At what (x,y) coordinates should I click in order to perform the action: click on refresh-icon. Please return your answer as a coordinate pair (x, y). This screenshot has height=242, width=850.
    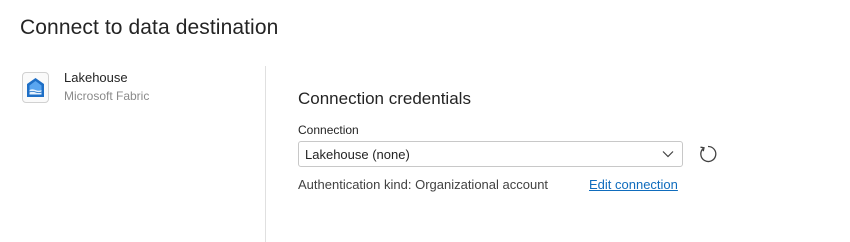
    Looking at the image, I should click on (708, 154).